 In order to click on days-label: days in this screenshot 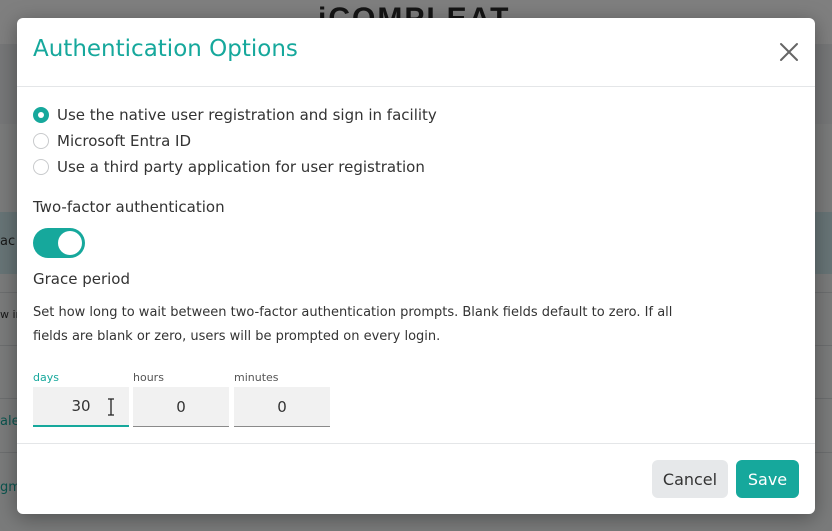, I will do `click(46, 377)`.